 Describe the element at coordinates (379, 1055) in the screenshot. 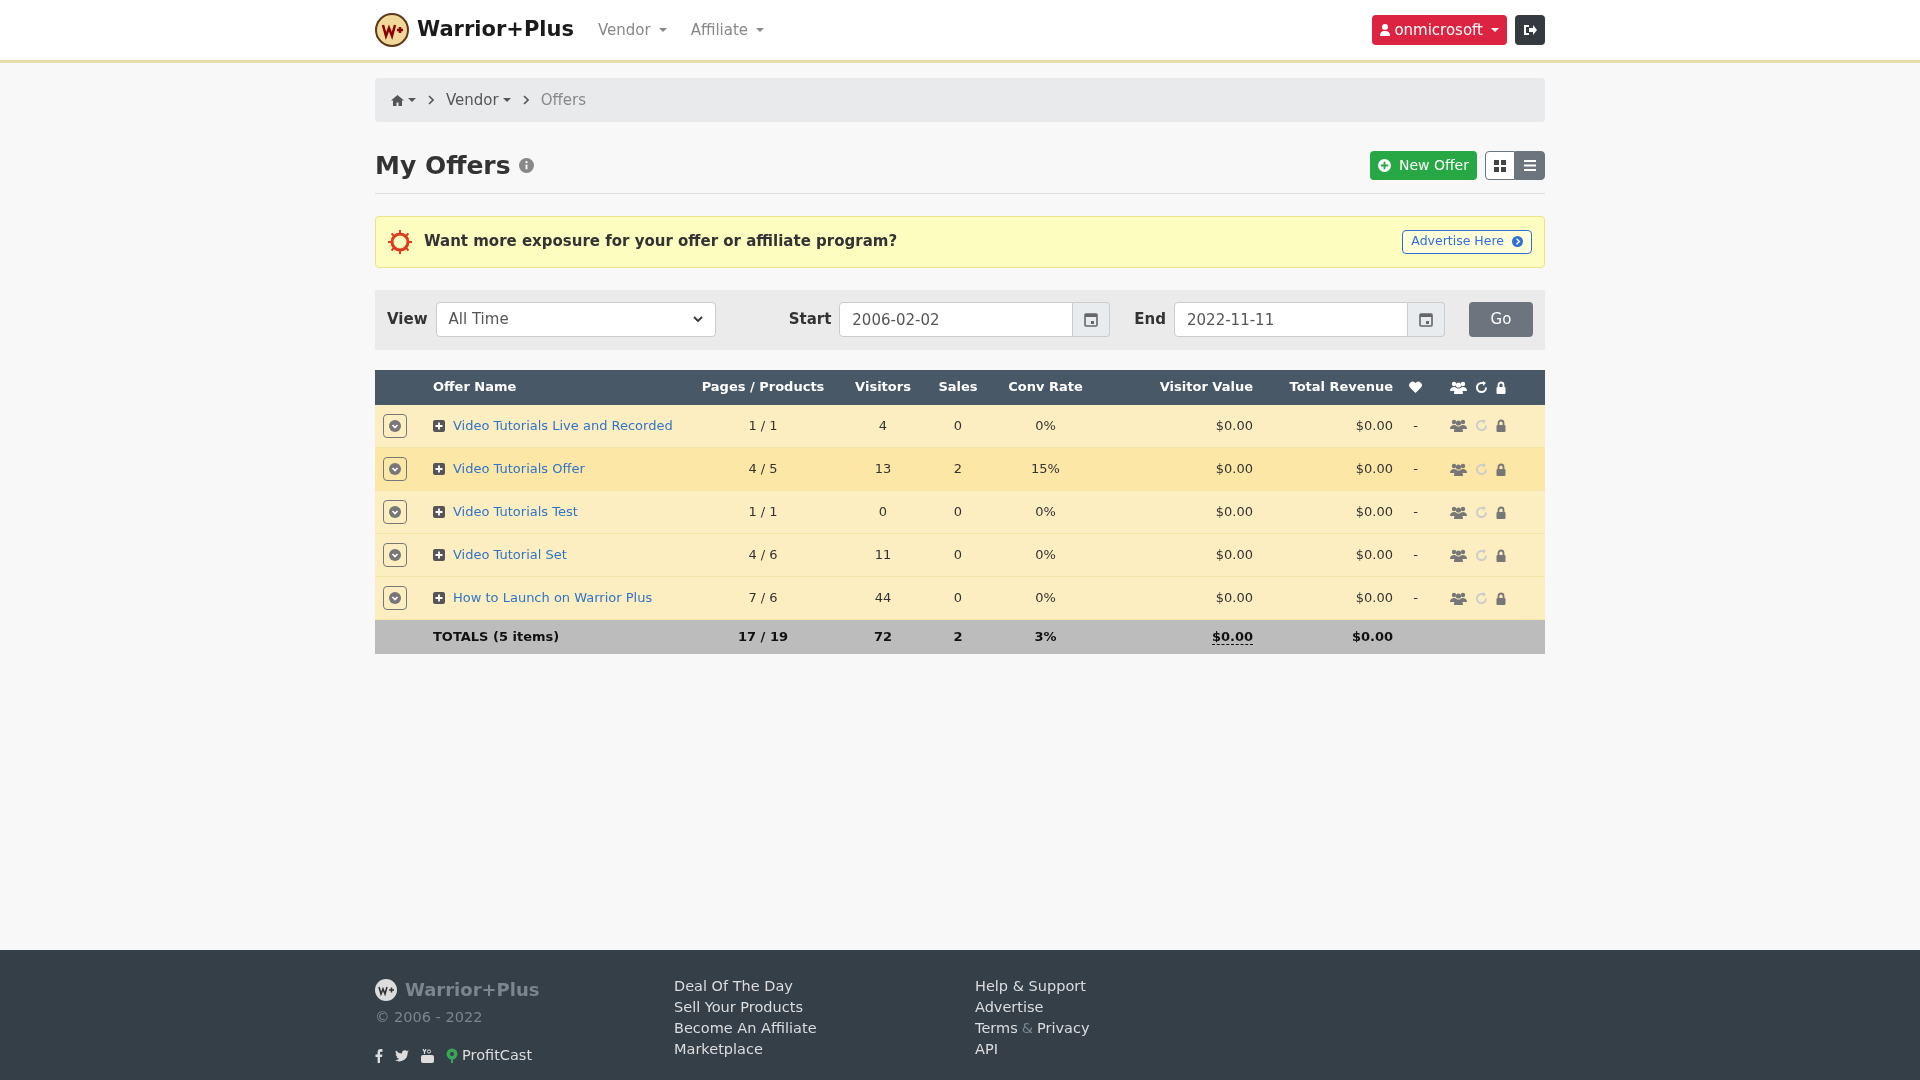

I see `facebook-icon` at that location.